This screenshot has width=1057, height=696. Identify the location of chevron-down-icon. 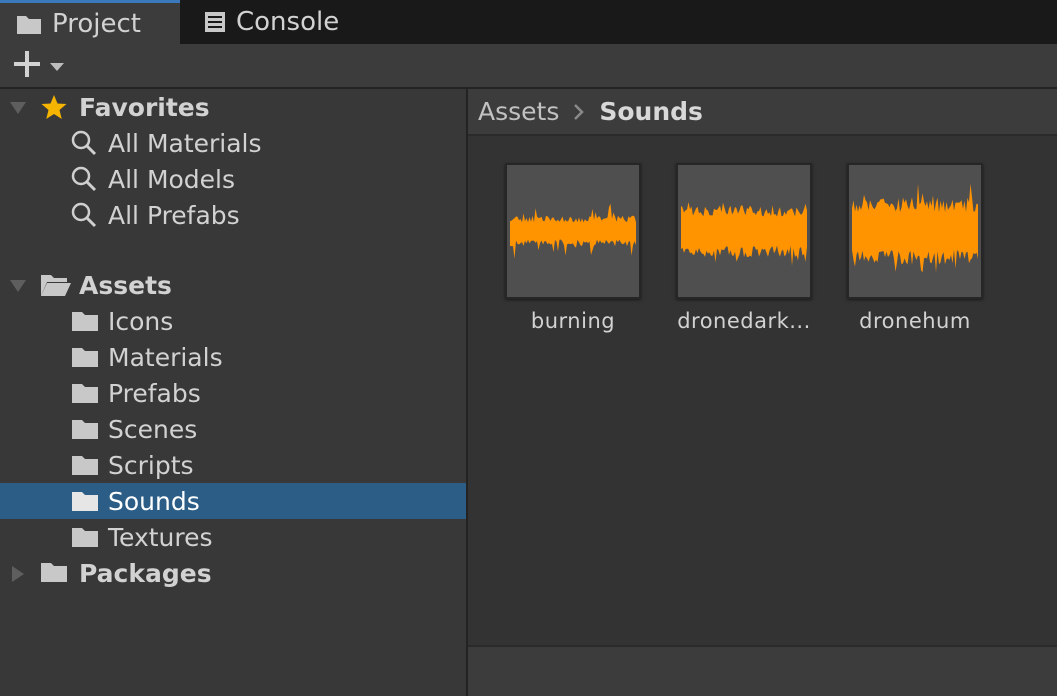
(57, 66).